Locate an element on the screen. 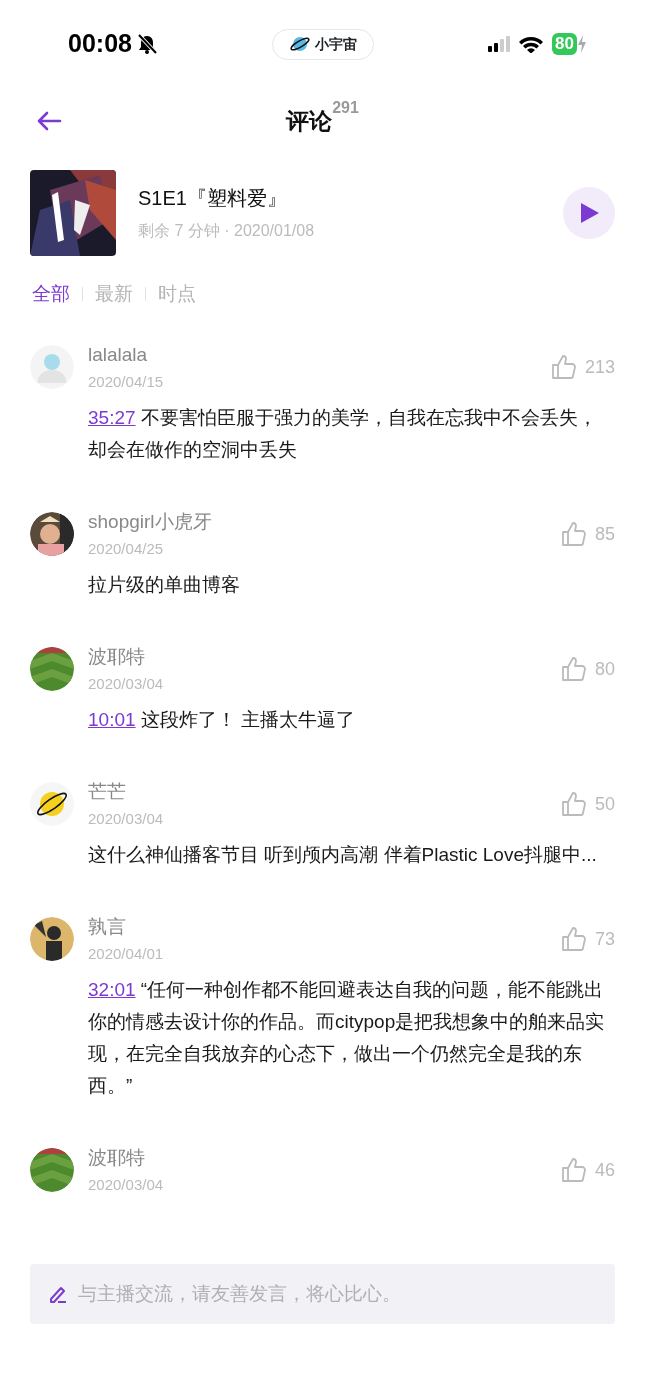 The height and width of the screenshot is (1398, 645). comment-date: 2020/04/25 is located at coordinates (126, 549).